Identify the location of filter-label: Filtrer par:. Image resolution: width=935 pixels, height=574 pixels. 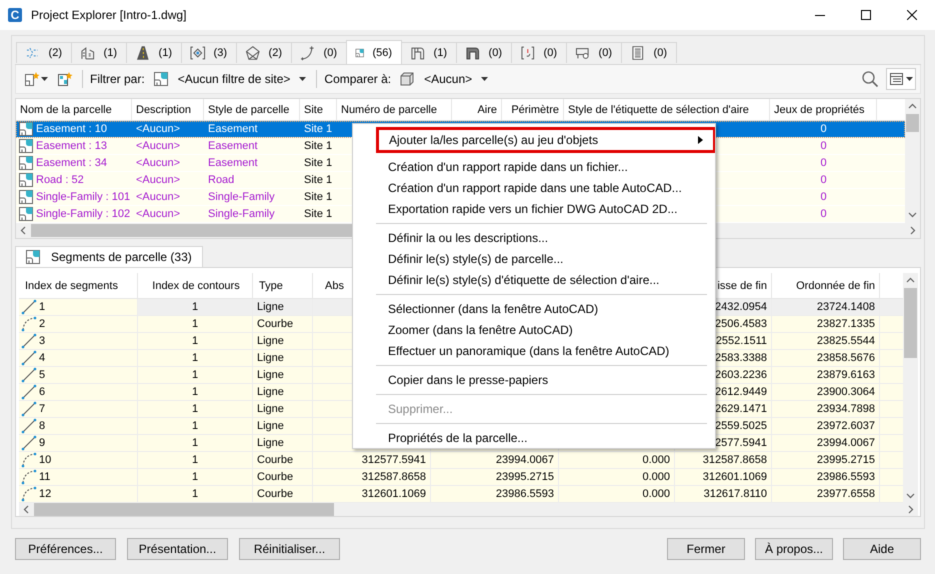
(117, 79).